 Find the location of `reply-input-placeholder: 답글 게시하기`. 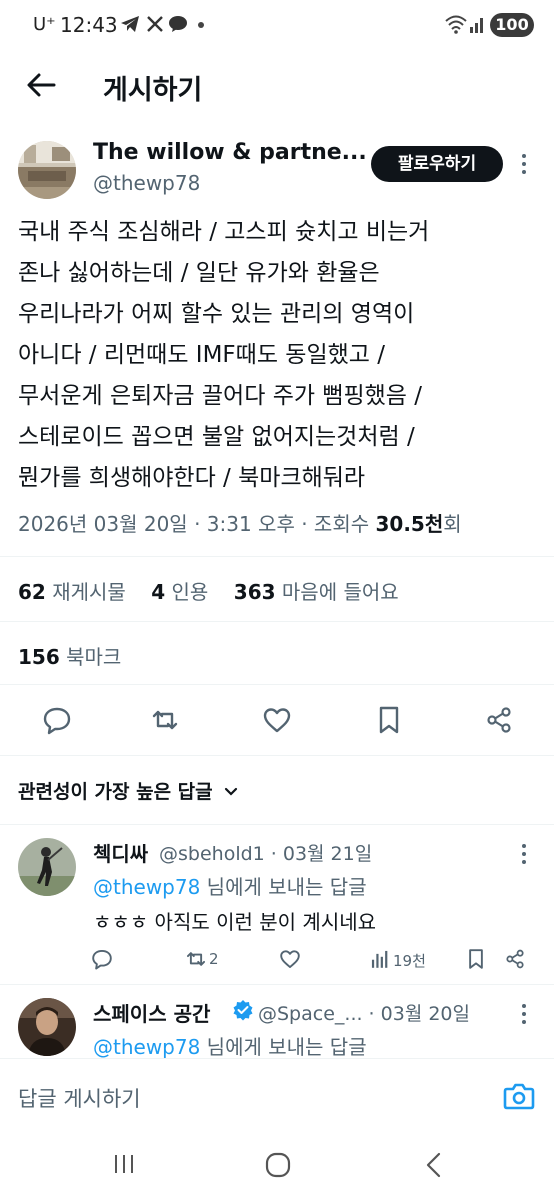

reply-input-placeholder: 답글 게시하기 is located at coordinates (79, 1098).